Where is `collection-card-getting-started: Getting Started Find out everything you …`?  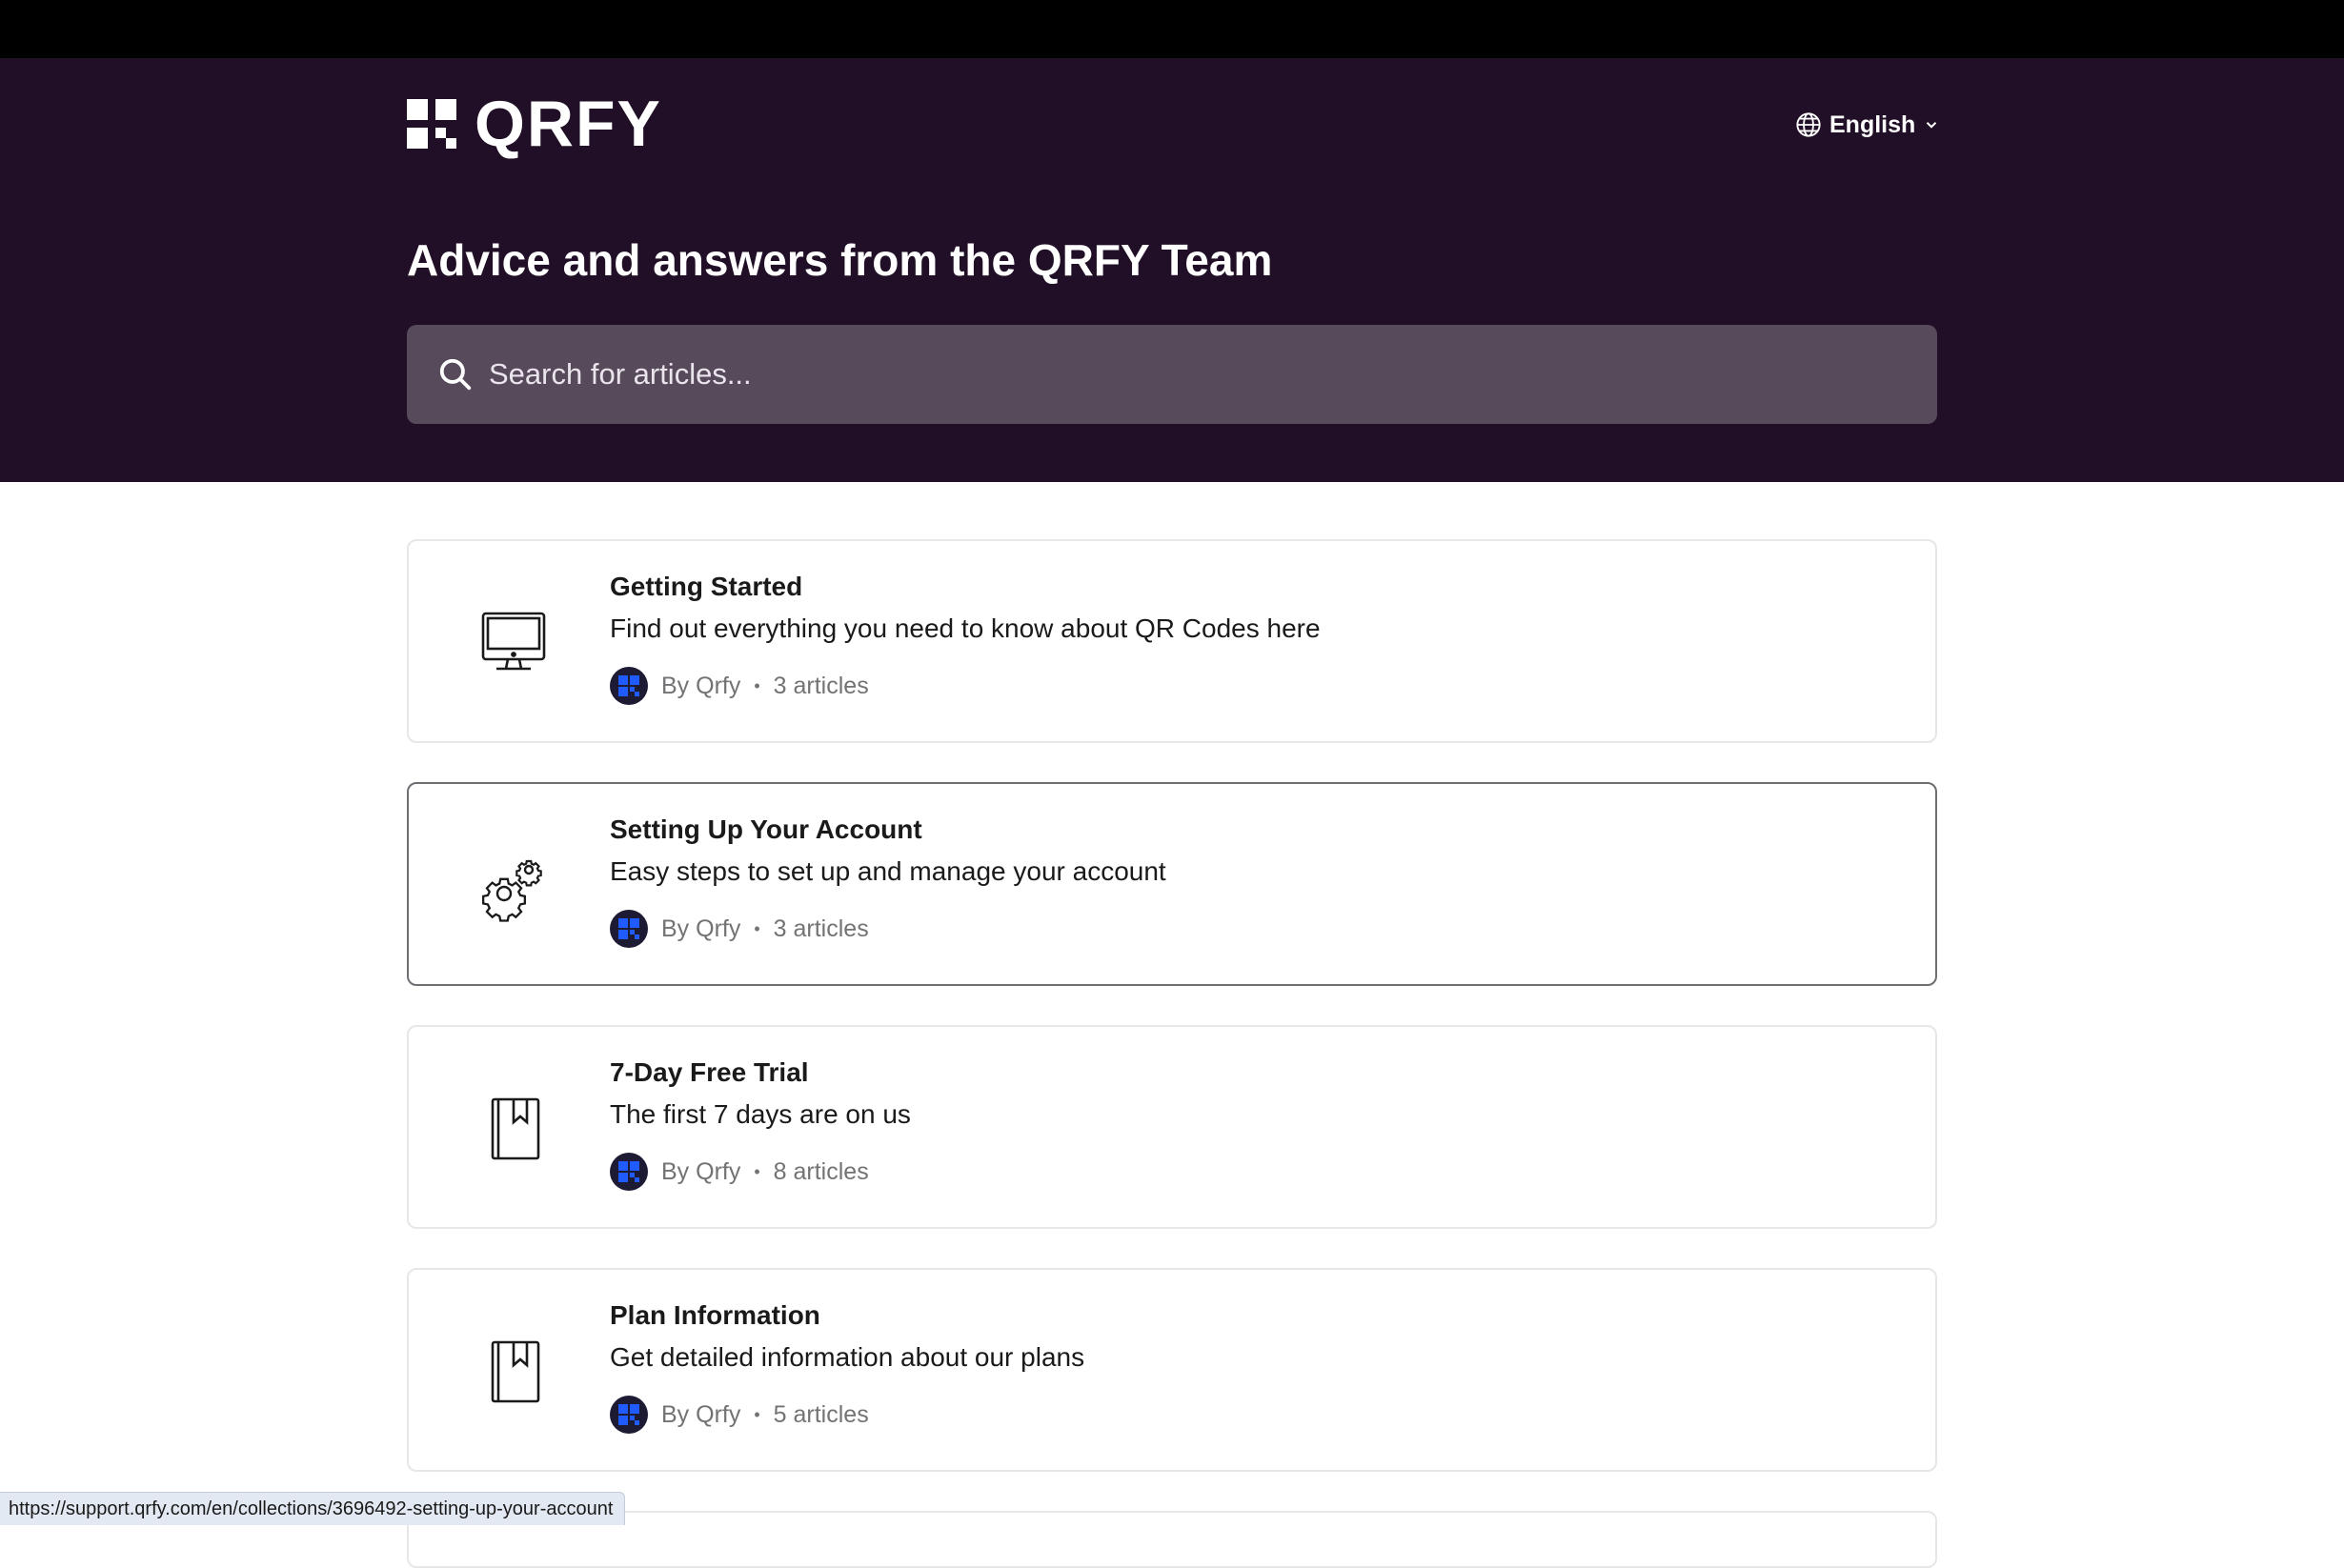
collection-card-getting-started: Getting Started Find out everything you … is located at coordinates (1172, 641).